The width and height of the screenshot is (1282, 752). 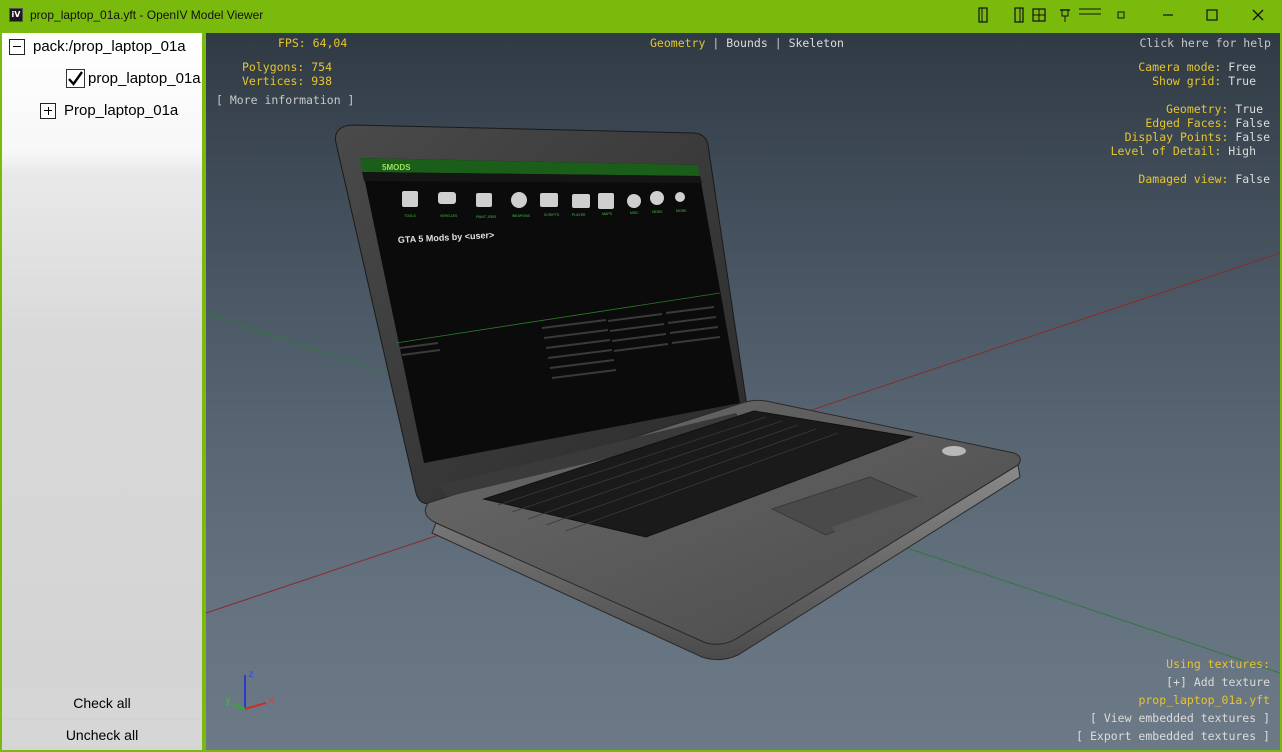 What do you see at coordinates (579, 215) in the screenshot?
I see `svg-text: PLAYER` at bounding box center [579, 215].